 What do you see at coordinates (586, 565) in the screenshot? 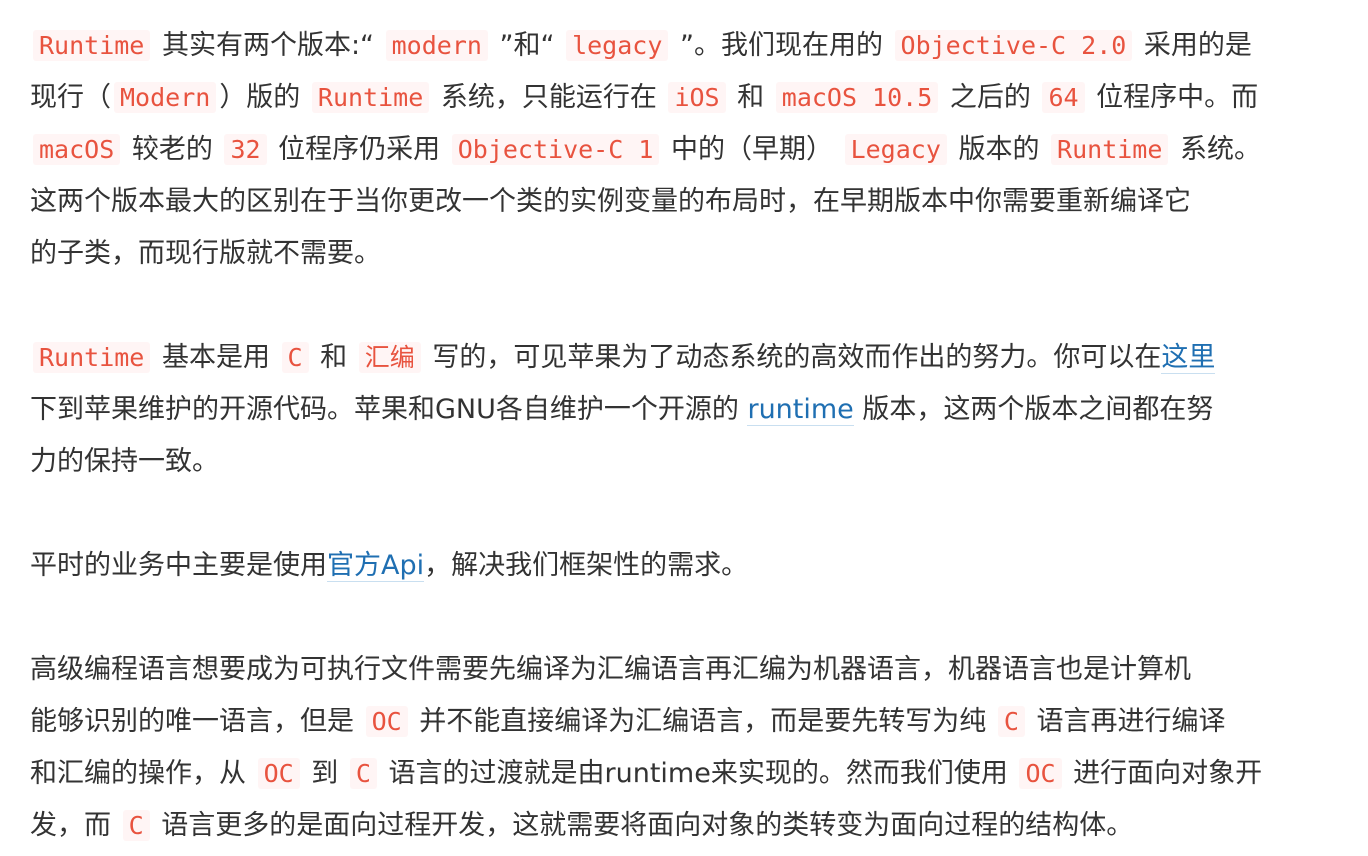
I see `text-run: ，解决我们框架性的需求。` at bounding box center [586, 565].